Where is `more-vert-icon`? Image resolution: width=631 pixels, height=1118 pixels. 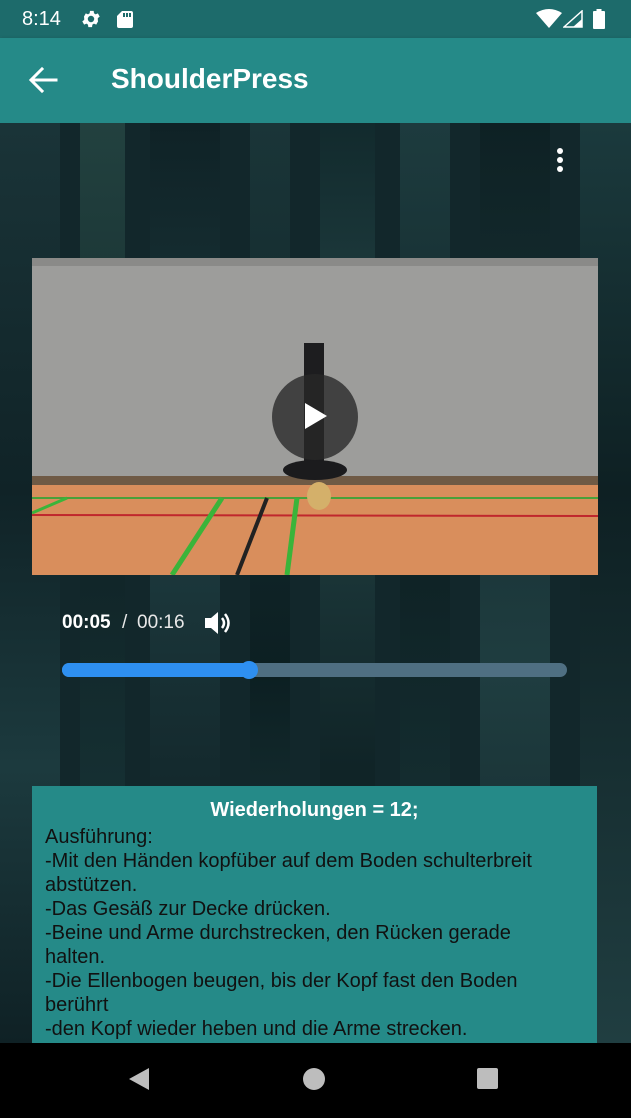 more-vert-icon is located at coordinates (560, 160).